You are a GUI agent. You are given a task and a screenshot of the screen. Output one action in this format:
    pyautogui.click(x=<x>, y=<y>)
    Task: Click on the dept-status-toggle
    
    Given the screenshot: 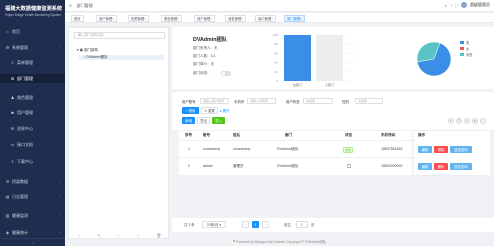 What is the action you would take?
    pyautogui.click(x=226, y=73)
    